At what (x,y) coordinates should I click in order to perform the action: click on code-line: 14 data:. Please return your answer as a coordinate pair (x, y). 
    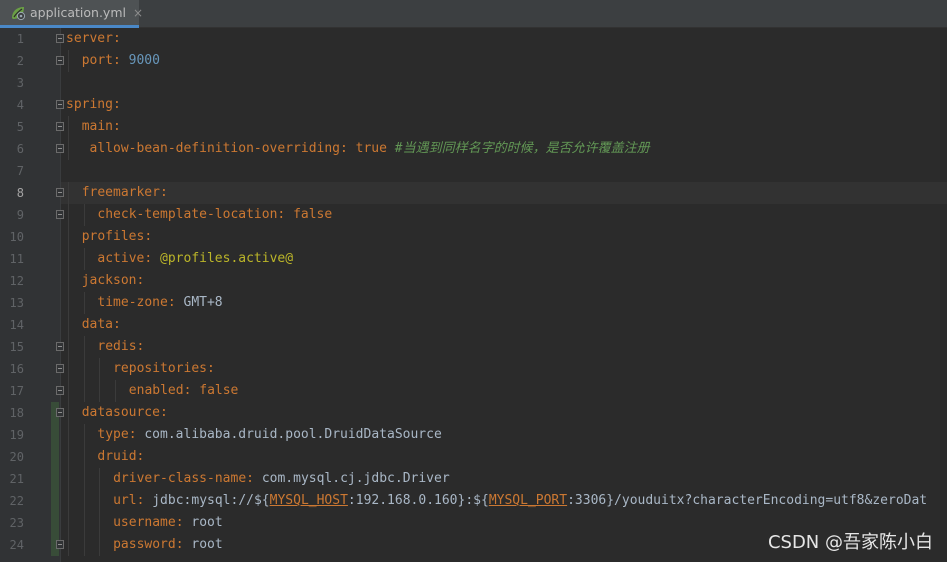
    Looking at the image, I should click on (473, 325).